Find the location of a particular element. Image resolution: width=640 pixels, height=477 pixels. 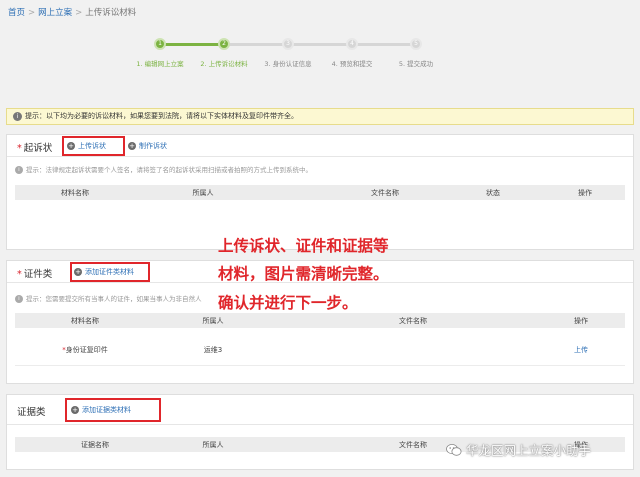

column-header: 证据名称 is located at coordinates (95, 445).